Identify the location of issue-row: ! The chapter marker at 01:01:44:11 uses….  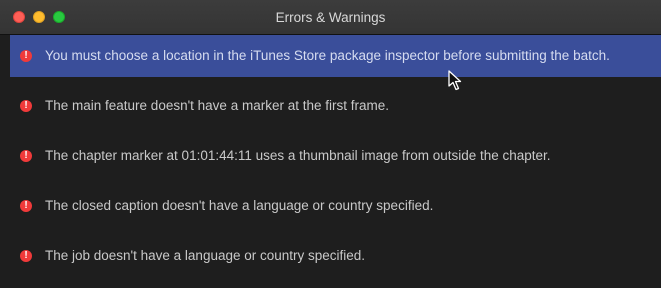
(335, 156).